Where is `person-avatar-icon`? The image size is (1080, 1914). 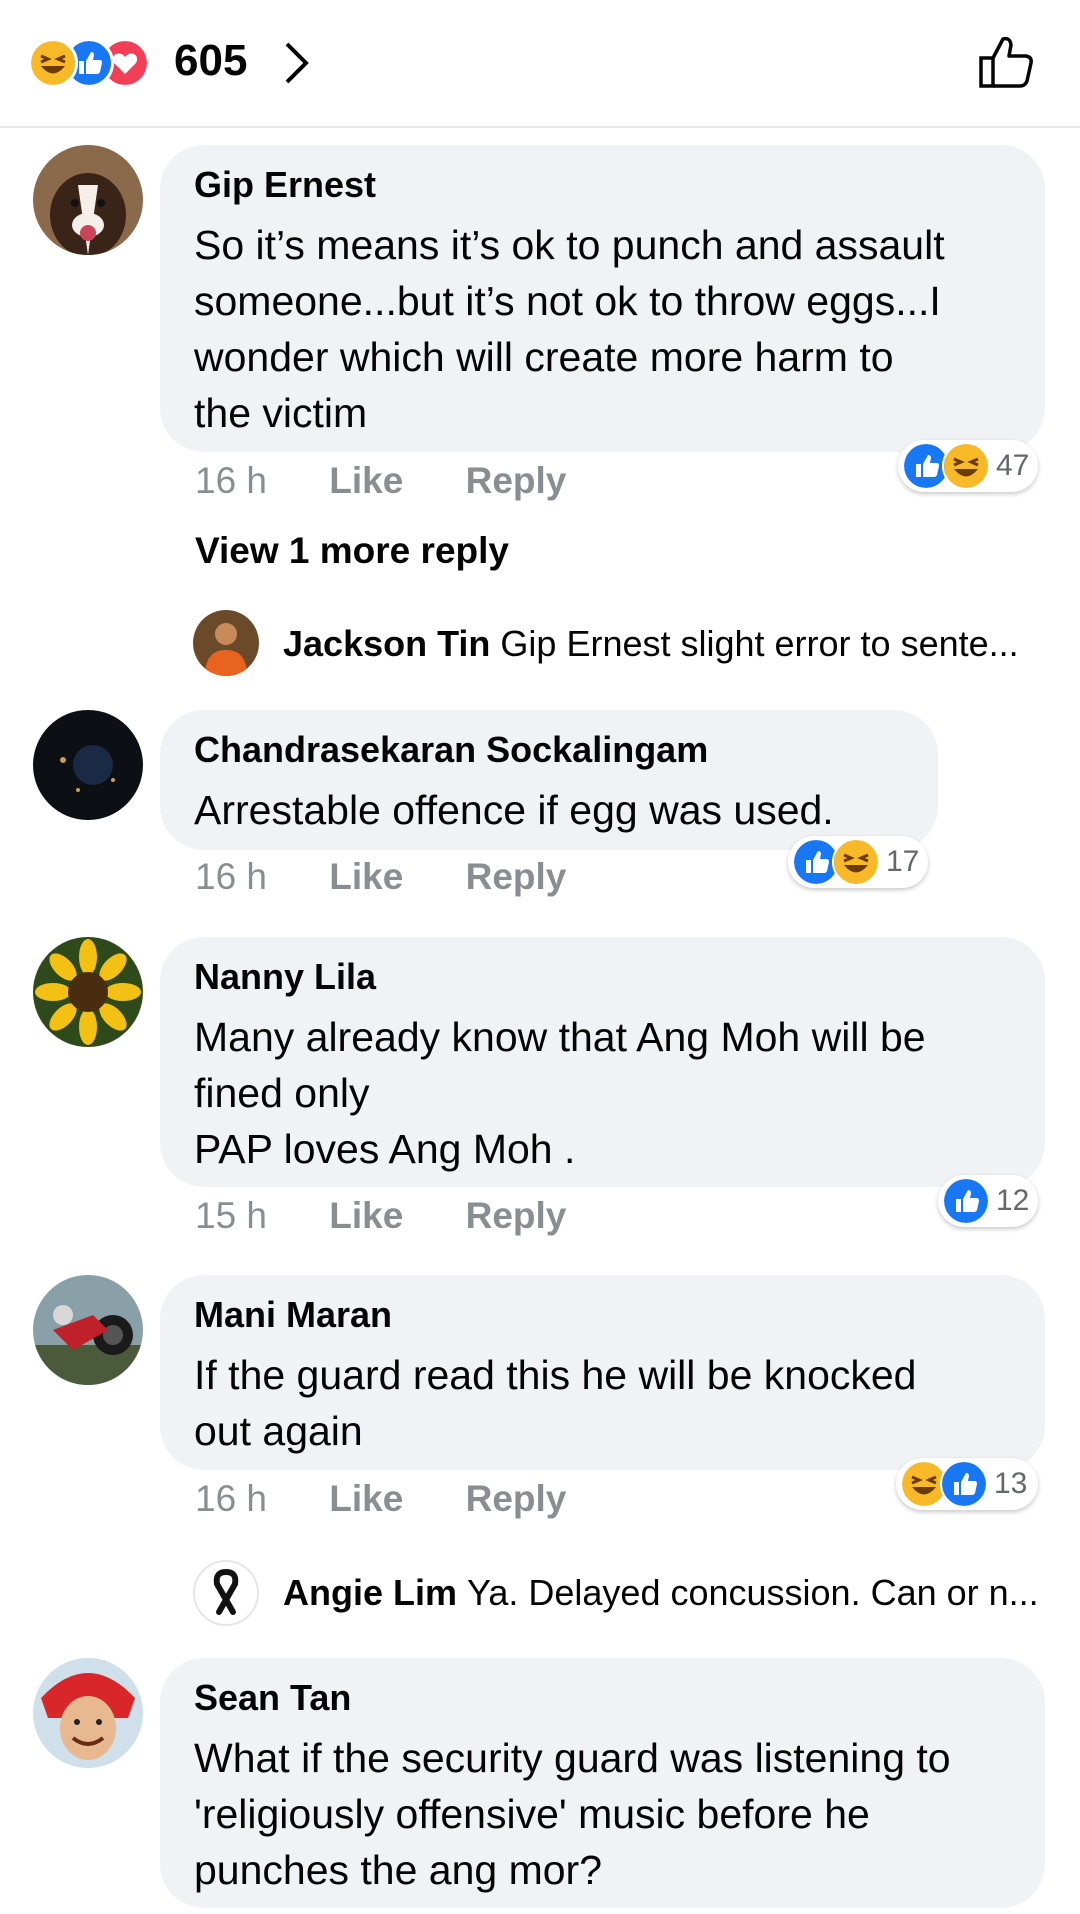 person-avatar-icon is located at coordinates (88, 1713).